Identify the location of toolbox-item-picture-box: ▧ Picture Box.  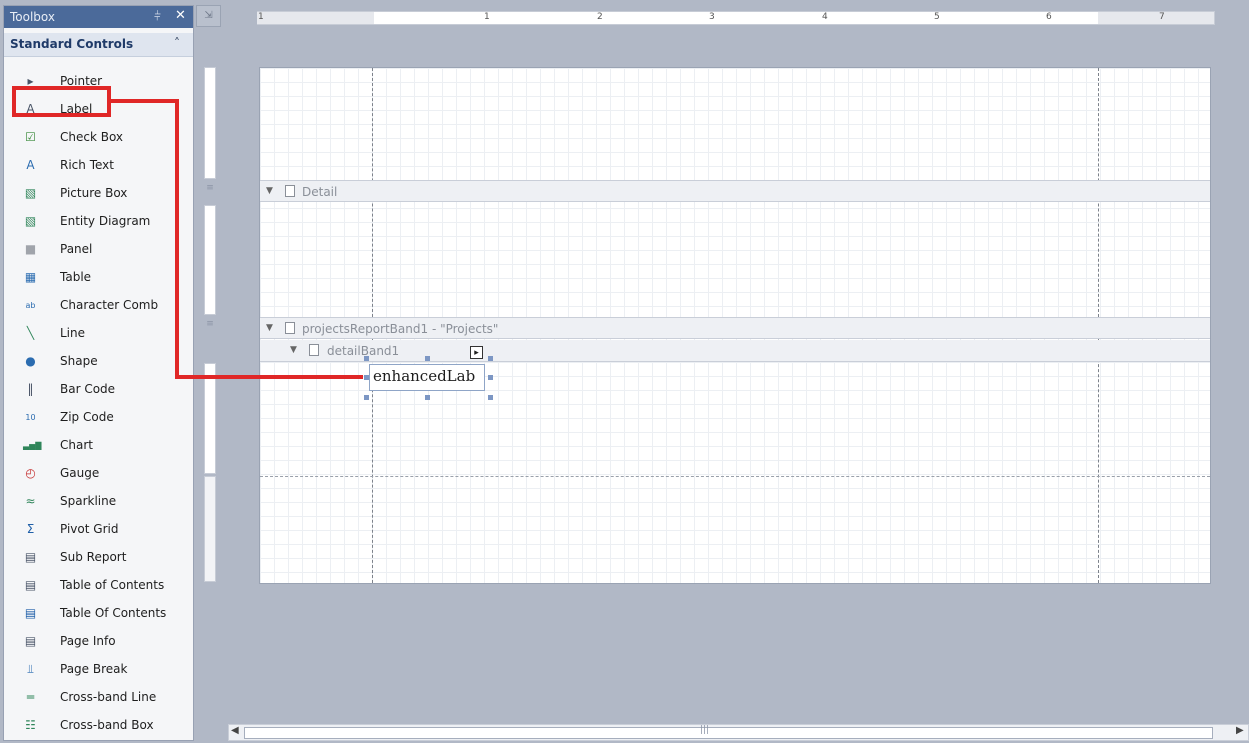
(98, 193).